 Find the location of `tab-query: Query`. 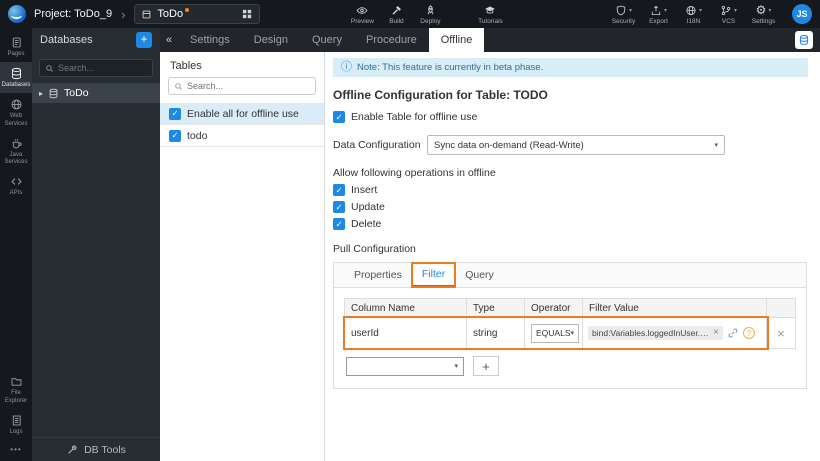

tab-query: Query is located at coordinates (327, 40).